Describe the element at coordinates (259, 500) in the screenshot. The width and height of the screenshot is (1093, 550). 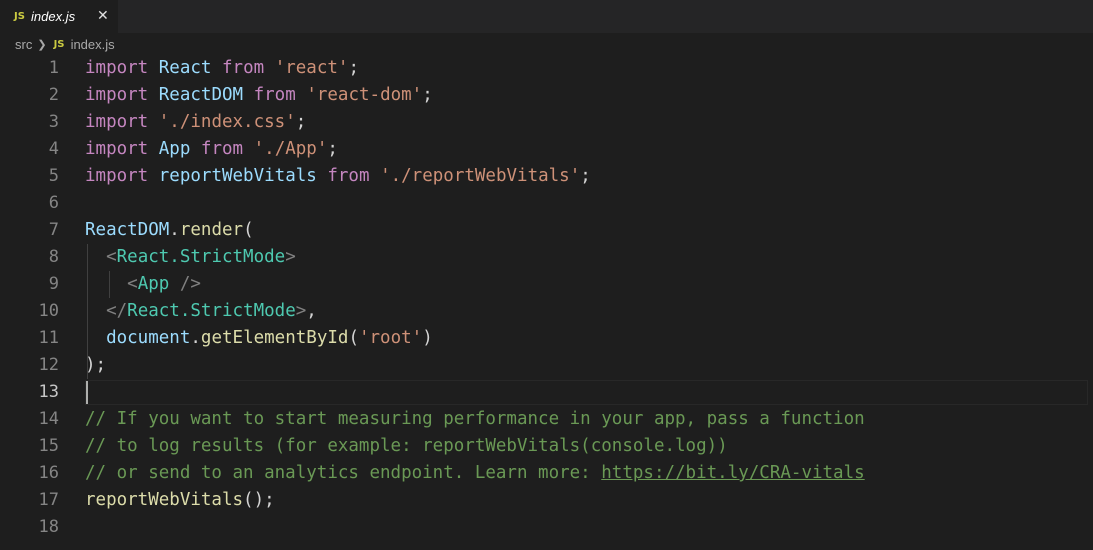
I see `code-token: ();` at that location.